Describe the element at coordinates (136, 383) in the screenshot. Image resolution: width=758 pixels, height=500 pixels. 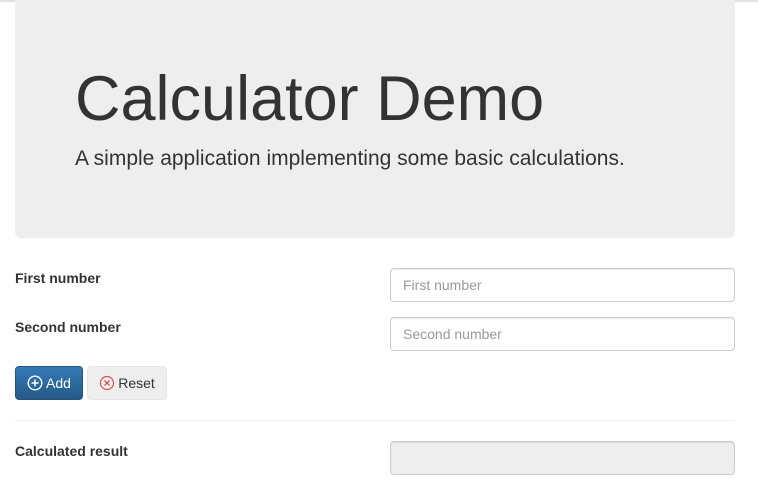
I see `reset-button-label: Reset` at that location.